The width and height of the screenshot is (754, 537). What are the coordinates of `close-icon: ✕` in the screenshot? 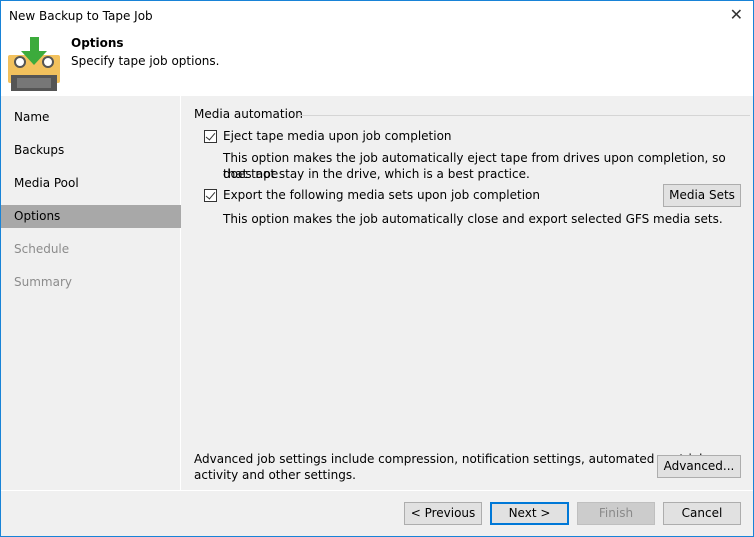 It's located at (736, 14).